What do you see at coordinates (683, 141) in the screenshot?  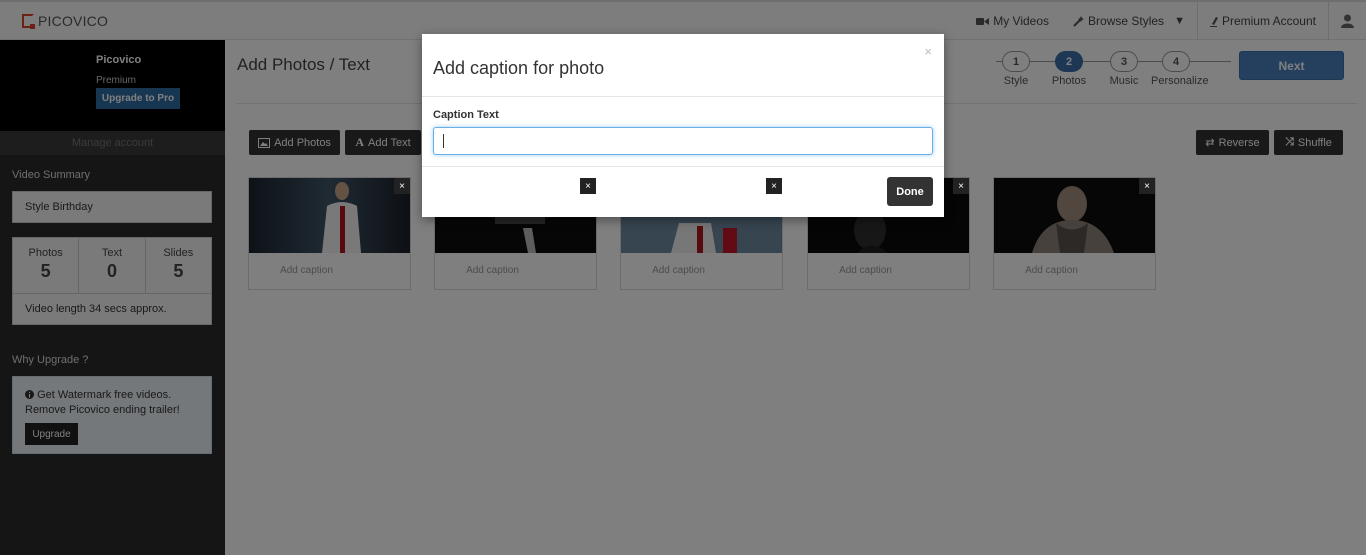 I see `caption-text-input` at bounding box center [683, 141].